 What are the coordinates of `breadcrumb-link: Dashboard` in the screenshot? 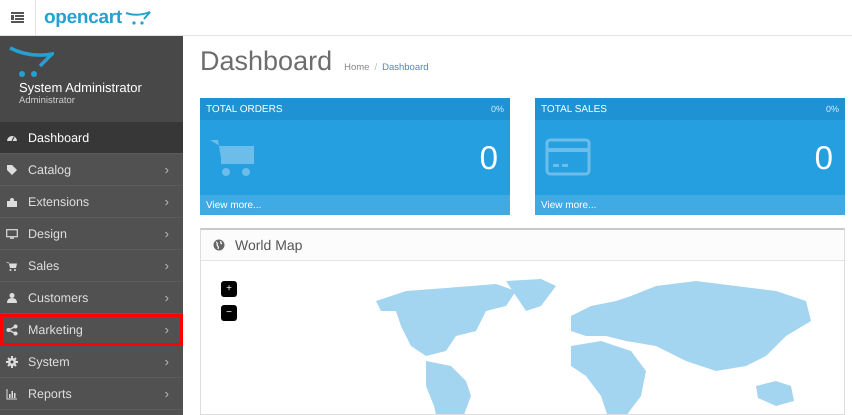 It's located at (405, 67).